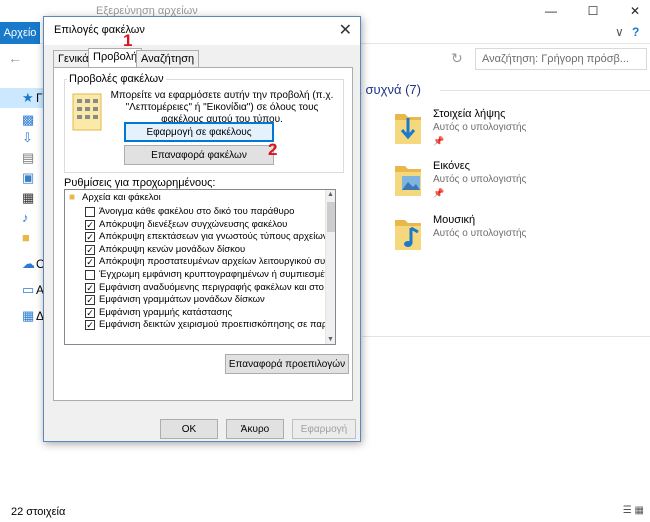 This screenshot has height=522, width=650. What do you see at coordinates (506, 336) in the screenshot?
I see `content-divider` at bounding box center [506, 336].